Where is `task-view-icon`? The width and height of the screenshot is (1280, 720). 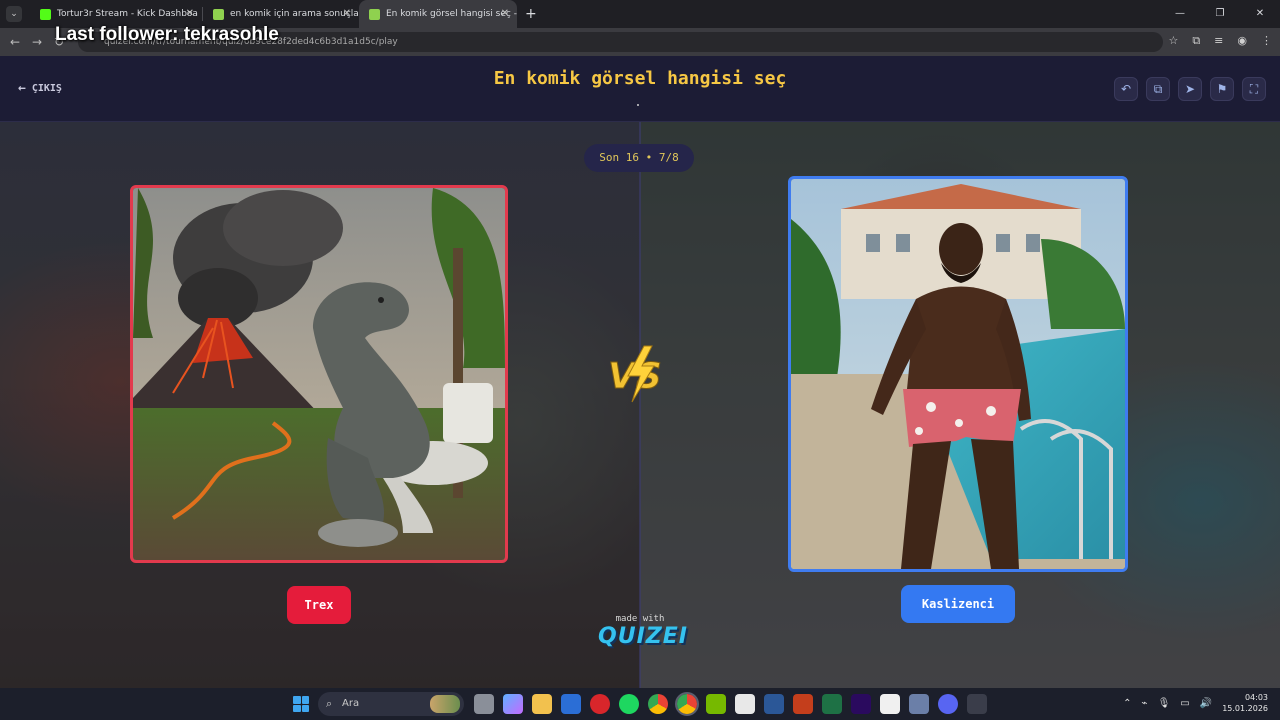 task-view-icon is located at coordinates (484, 704).